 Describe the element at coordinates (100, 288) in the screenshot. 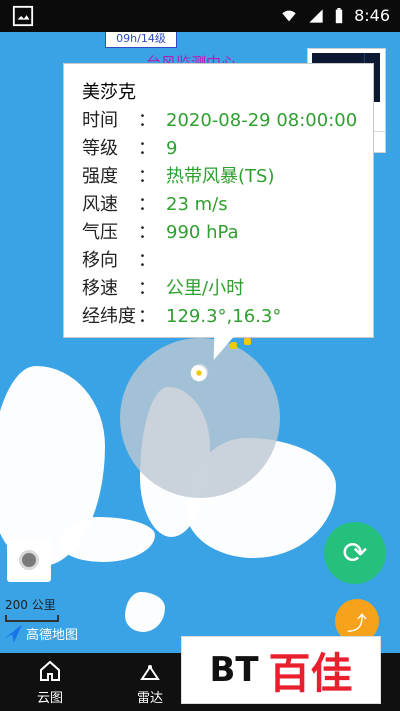

I see `row-label: 移速` at that location.